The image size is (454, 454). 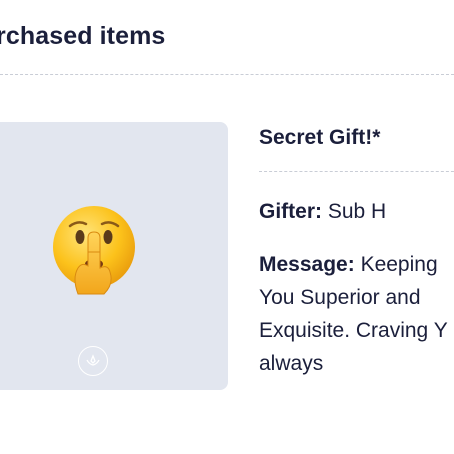 What do you see at coordinates (357, 211) in the screenshot?
I see `gifter-value: Sub H` at bounding box center [357, 211].